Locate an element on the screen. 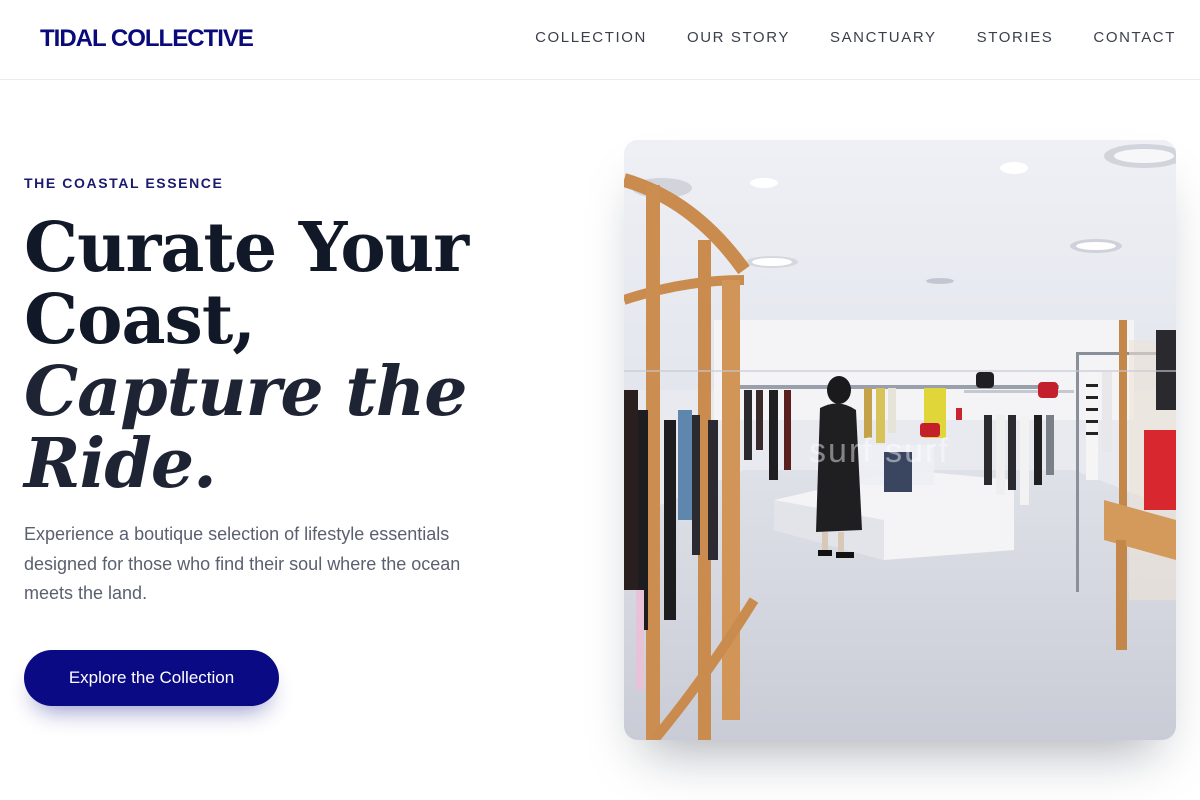  headline-line-4: Ride. is located at coordinates (120, 464).